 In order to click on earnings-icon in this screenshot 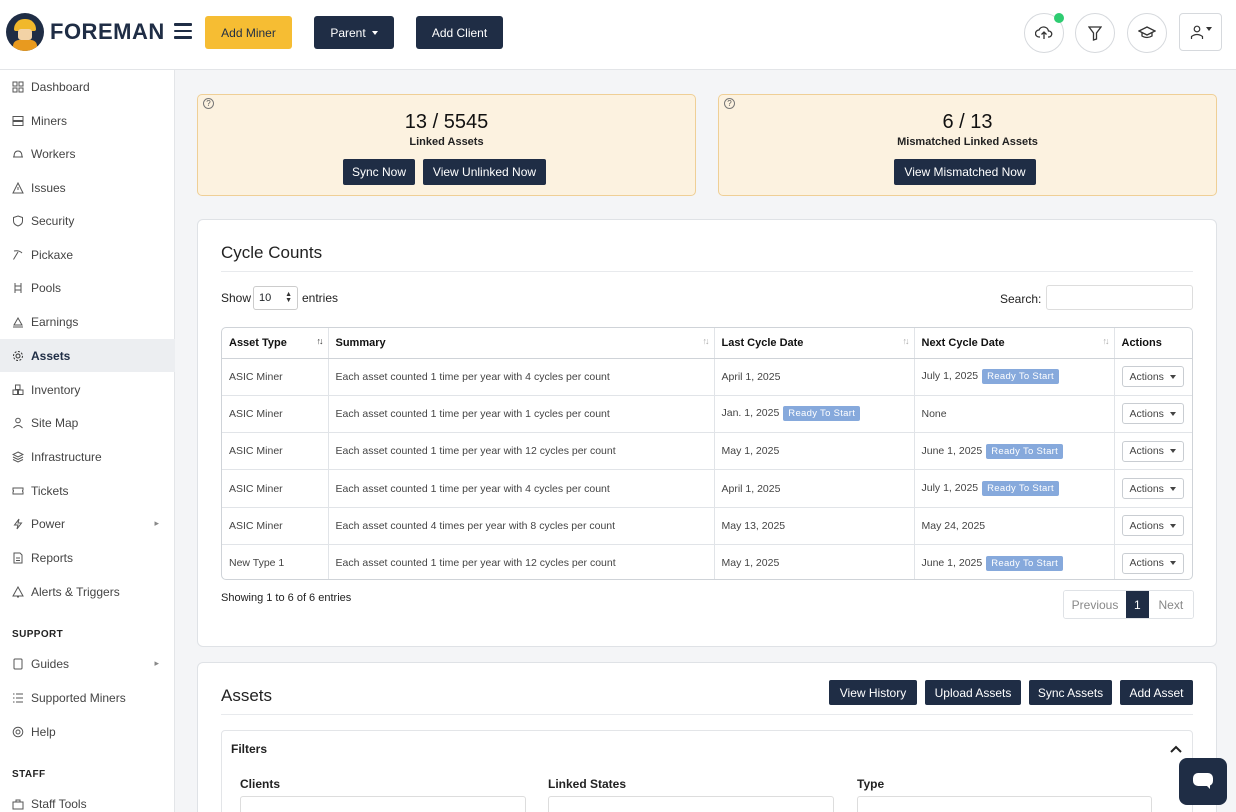, I will do `click(18, 321)`.